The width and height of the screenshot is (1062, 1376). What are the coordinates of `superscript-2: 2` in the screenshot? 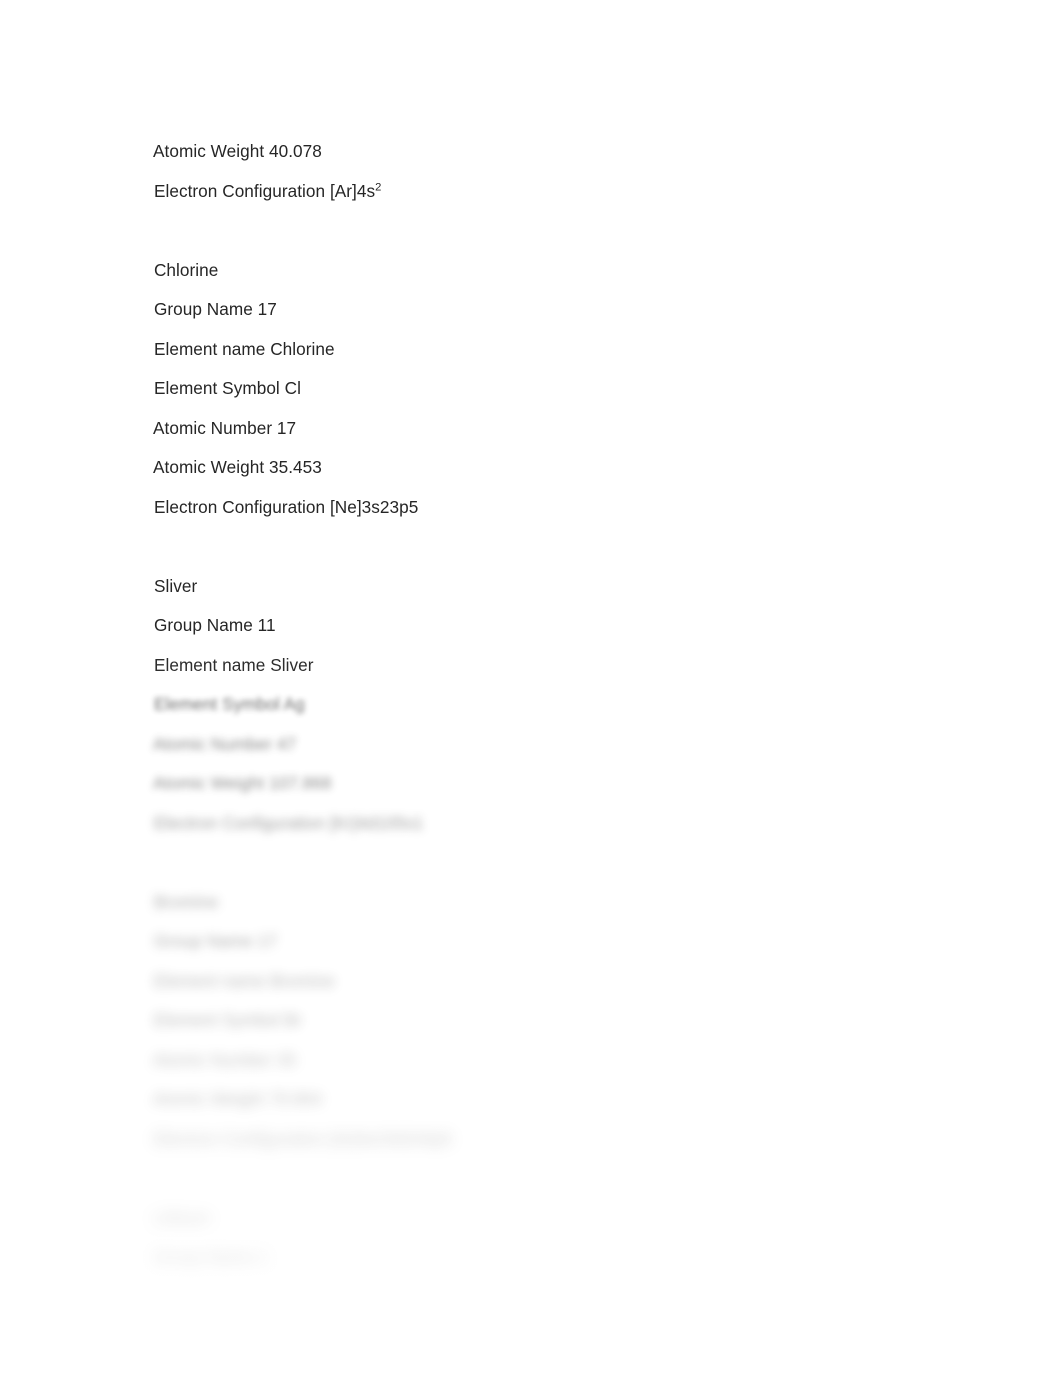 It's located at (378, 186).